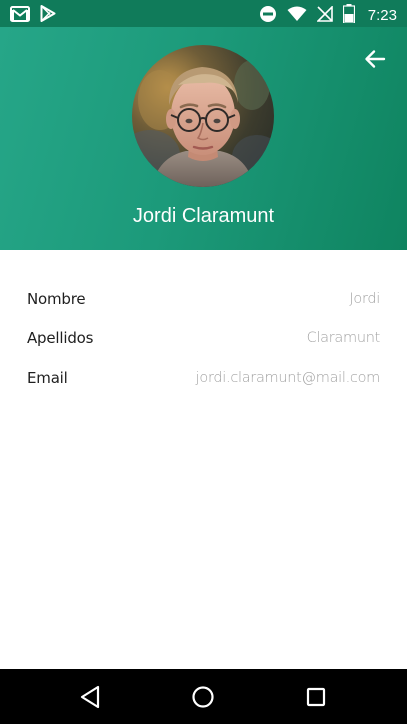 Image resolution: width=407 pixels, height=724 pixels. I want to click on nav-home-button, so click(203, 697).